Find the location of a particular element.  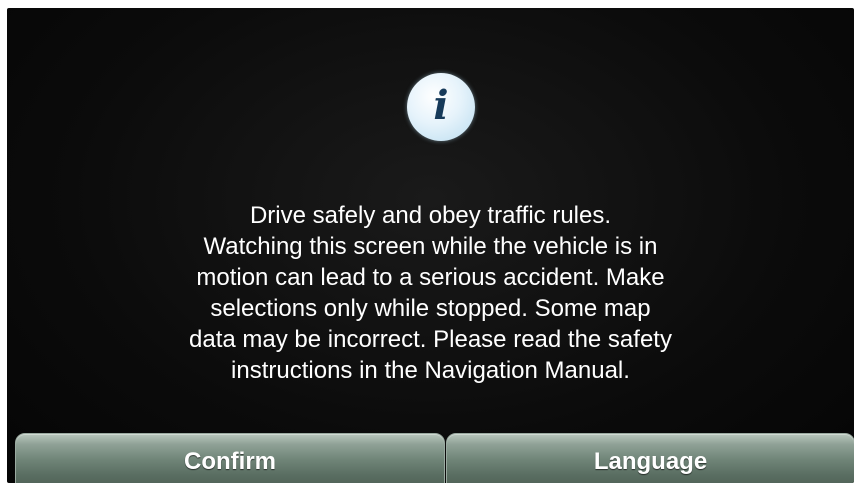

language-button-label: Language is located at coordinates (650, 461).